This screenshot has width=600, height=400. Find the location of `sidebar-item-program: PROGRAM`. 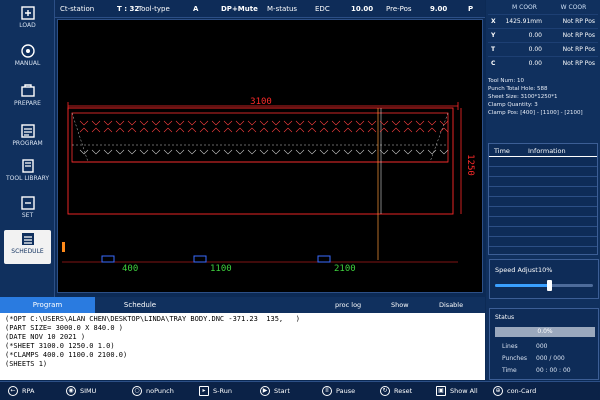

sidebar-item-program: PROGRAM is located at coordinates (27, 140).